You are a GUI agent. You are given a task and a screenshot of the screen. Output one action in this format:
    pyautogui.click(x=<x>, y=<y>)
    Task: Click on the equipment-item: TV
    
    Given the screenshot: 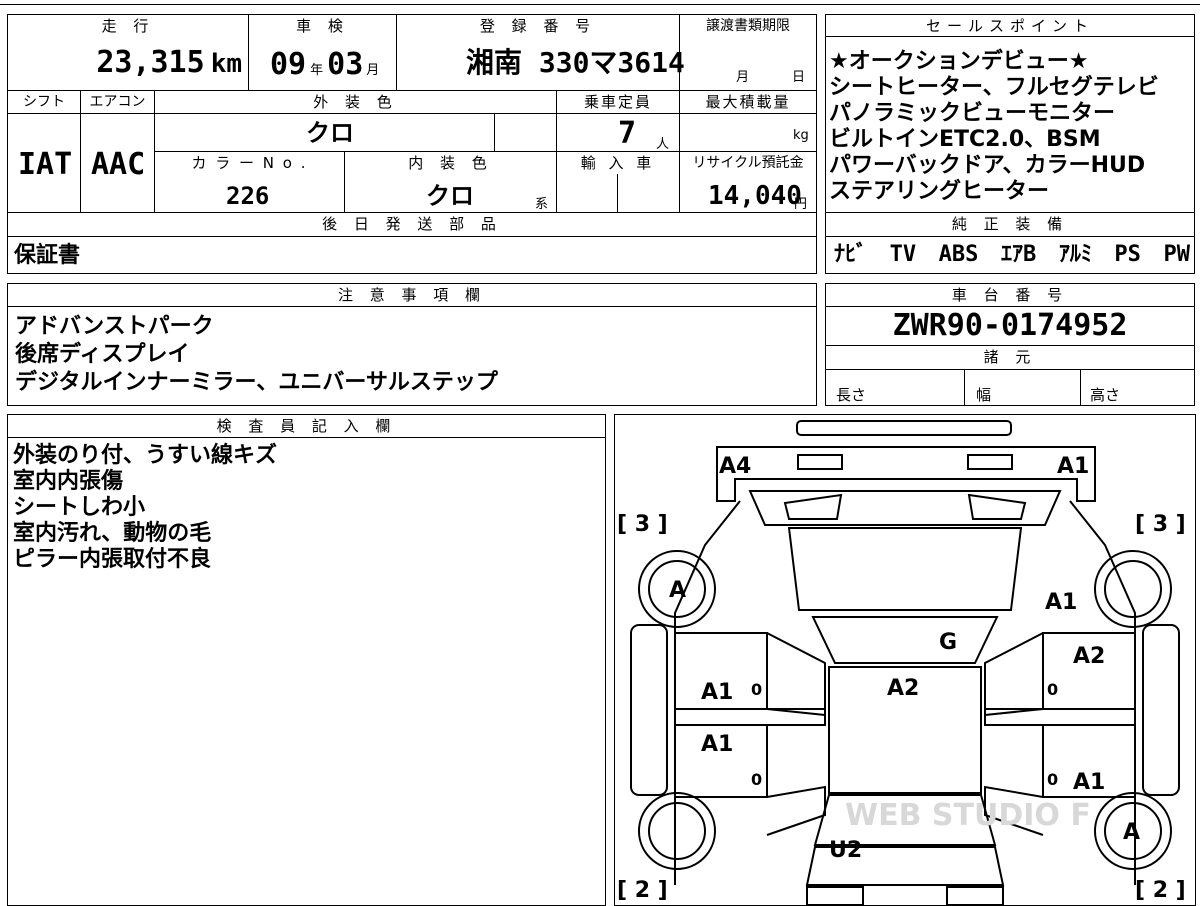 What is the action you would take?
    pyautogui.click(x=903, y=254)
    